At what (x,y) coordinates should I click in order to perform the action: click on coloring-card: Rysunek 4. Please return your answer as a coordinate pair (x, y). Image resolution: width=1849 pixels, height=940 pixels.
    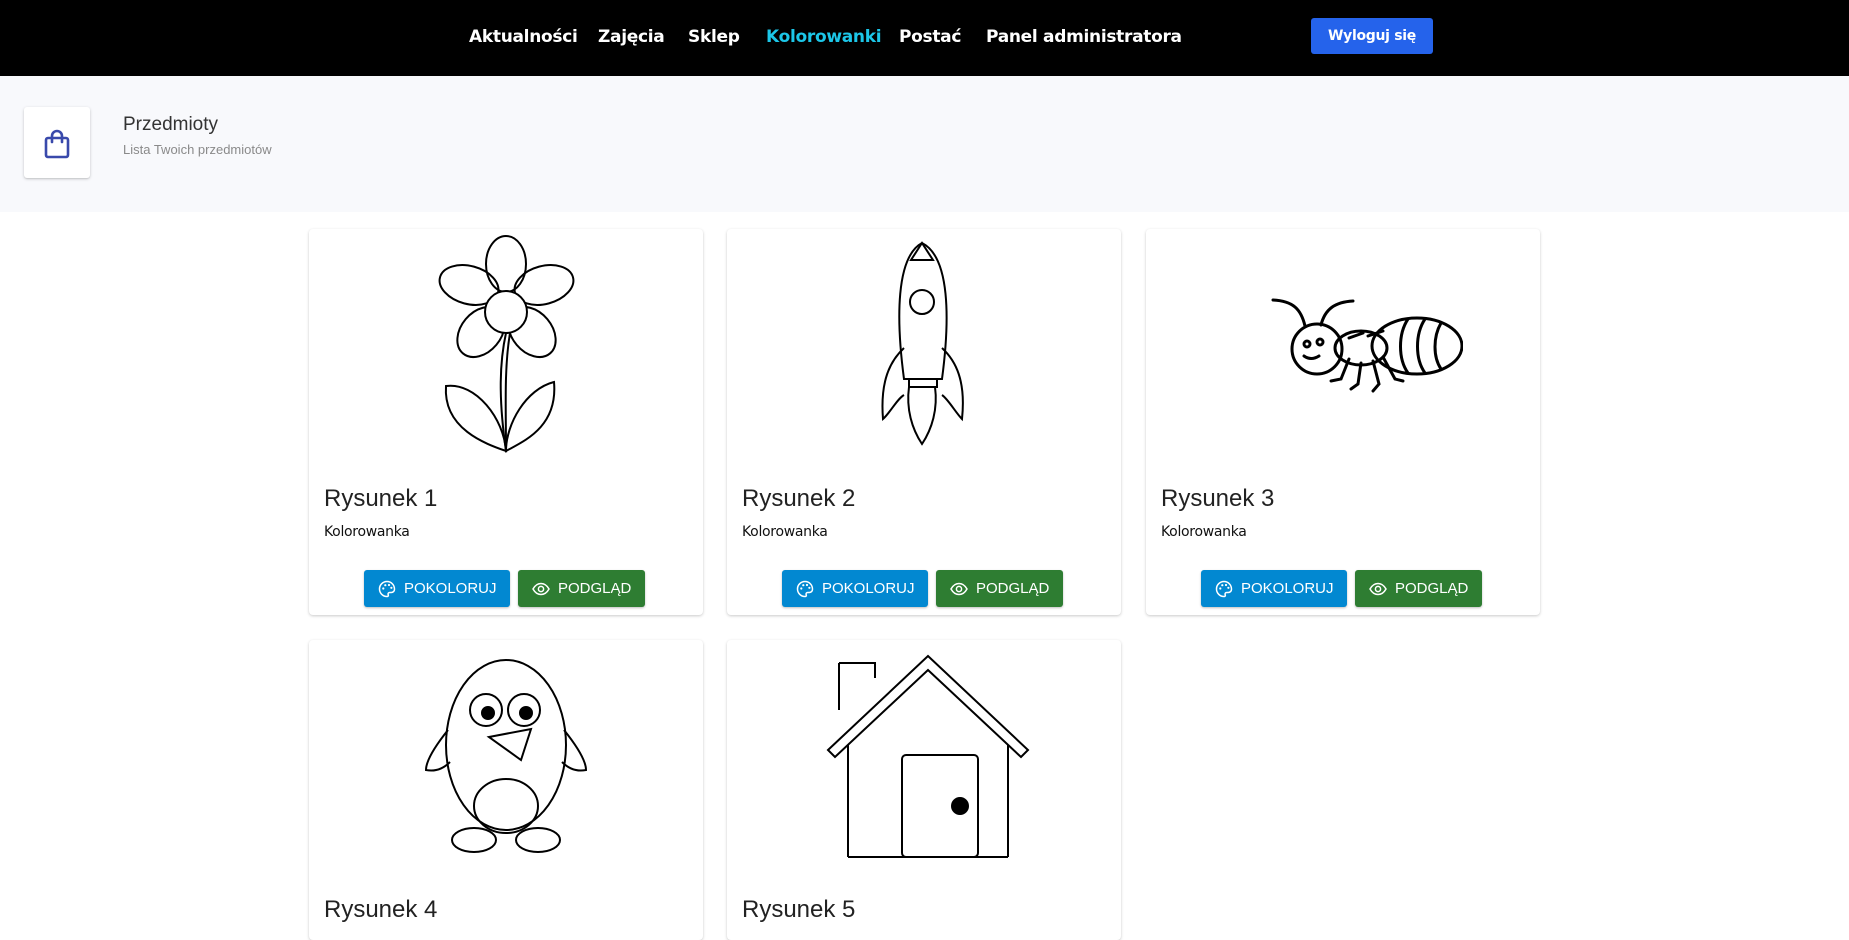
    Looking at the image, I should click on (506, 790).